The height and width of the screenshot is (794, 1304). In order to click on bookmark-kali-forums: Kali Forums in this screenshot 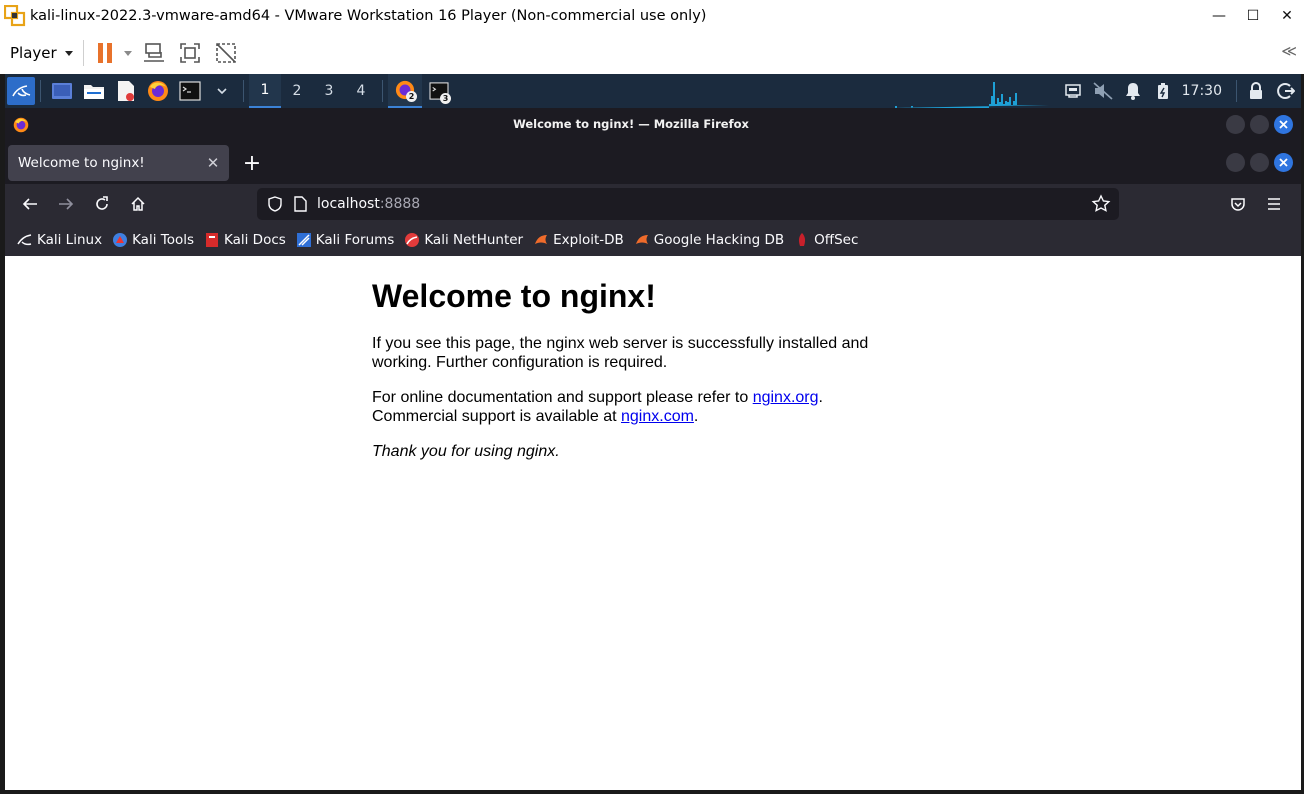, I will do `click(345, 240)`.